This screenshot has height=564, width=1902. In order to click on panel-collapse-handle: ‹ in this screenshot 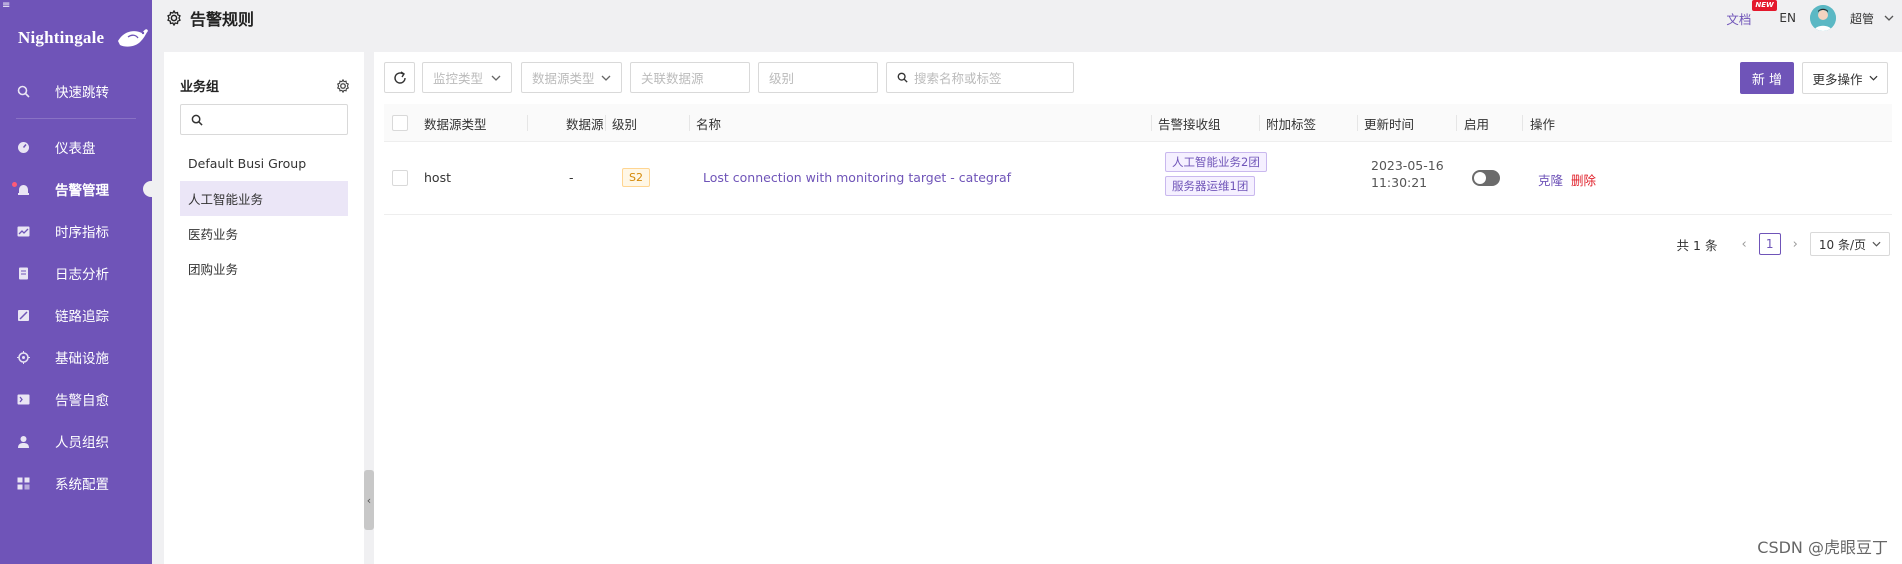, I will do `click(369, 500)`.